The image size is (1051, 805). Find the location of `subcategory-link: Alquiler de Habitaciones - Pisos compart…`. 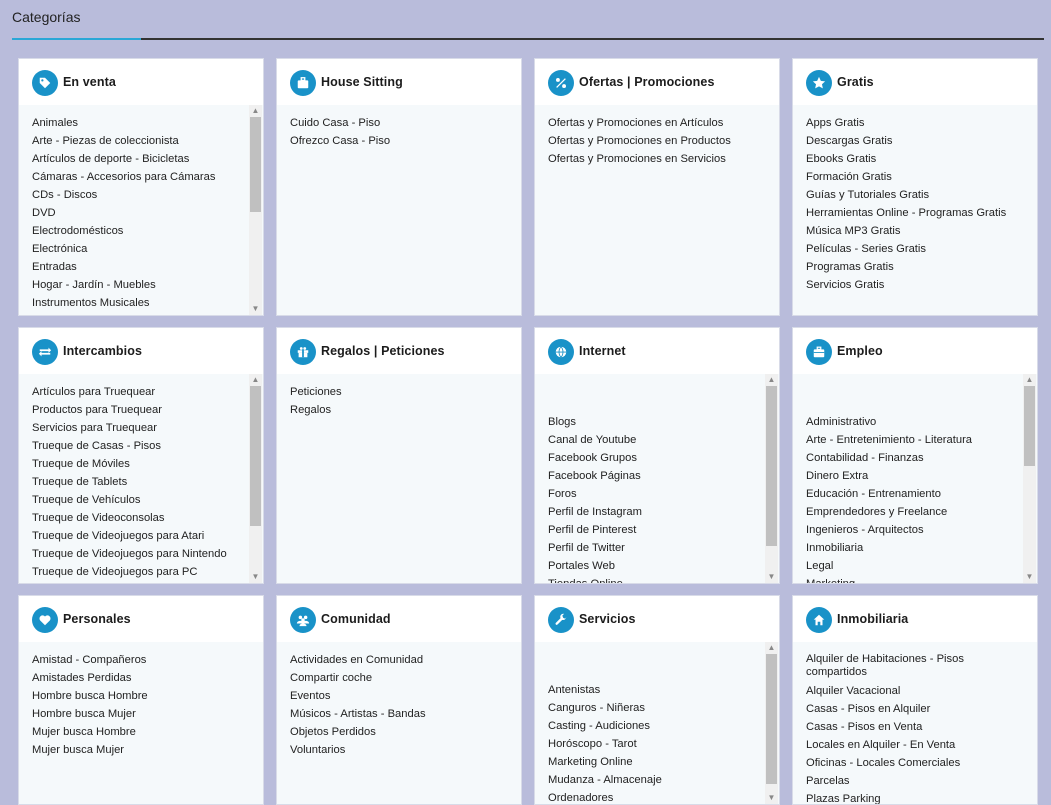

subcategory-link: Alquiler de Habitaciones - Pisos compart… is located at coordinates (913, 666).